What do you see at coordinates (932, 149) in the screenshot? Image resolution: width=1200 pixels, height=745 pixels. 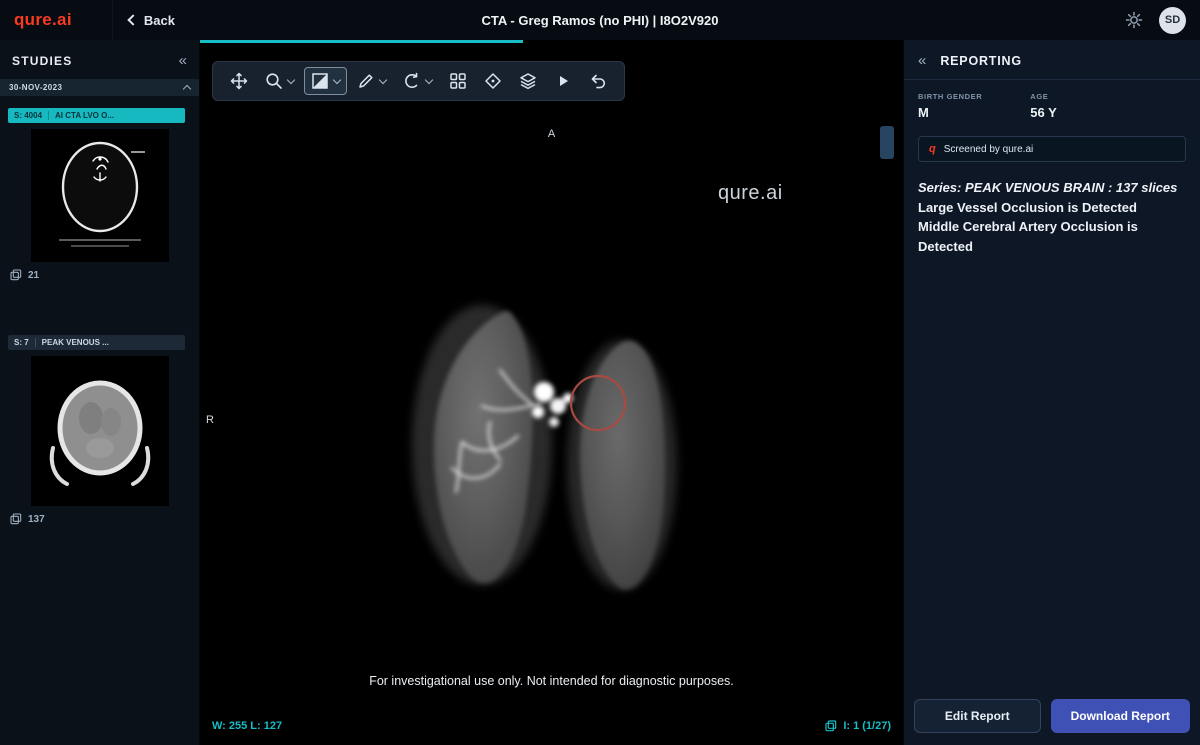 I see `qure-mark-icon: q` at bounding box center [932, 149].